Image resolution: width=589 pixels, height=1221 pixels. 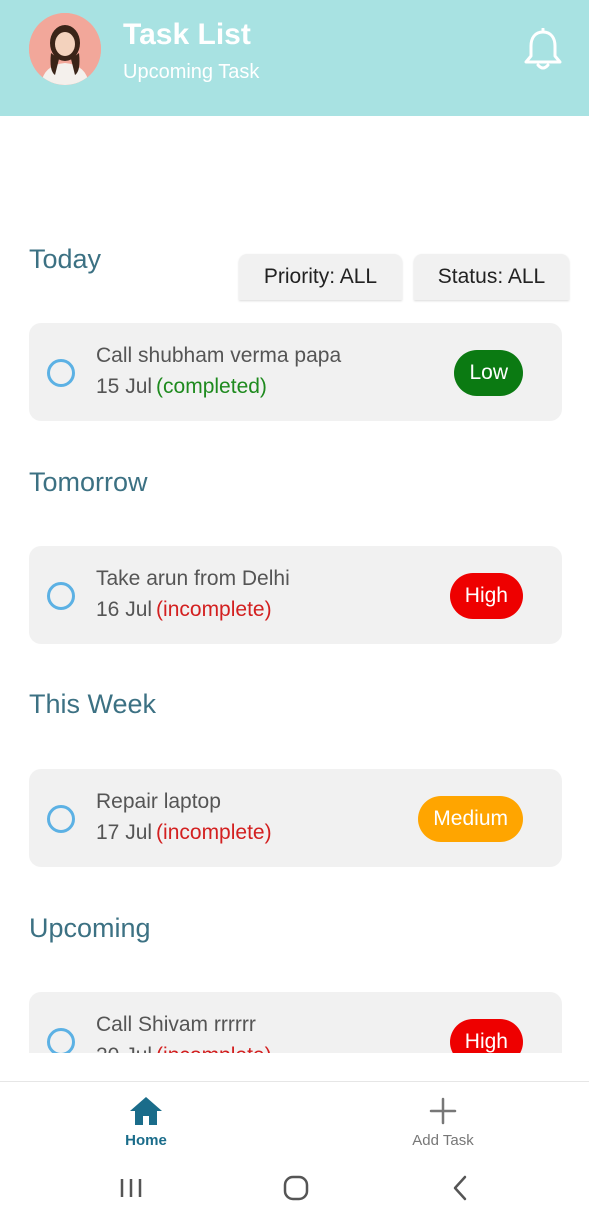 I want to click on back-chevron-icon, so click(x=461, y=1190).